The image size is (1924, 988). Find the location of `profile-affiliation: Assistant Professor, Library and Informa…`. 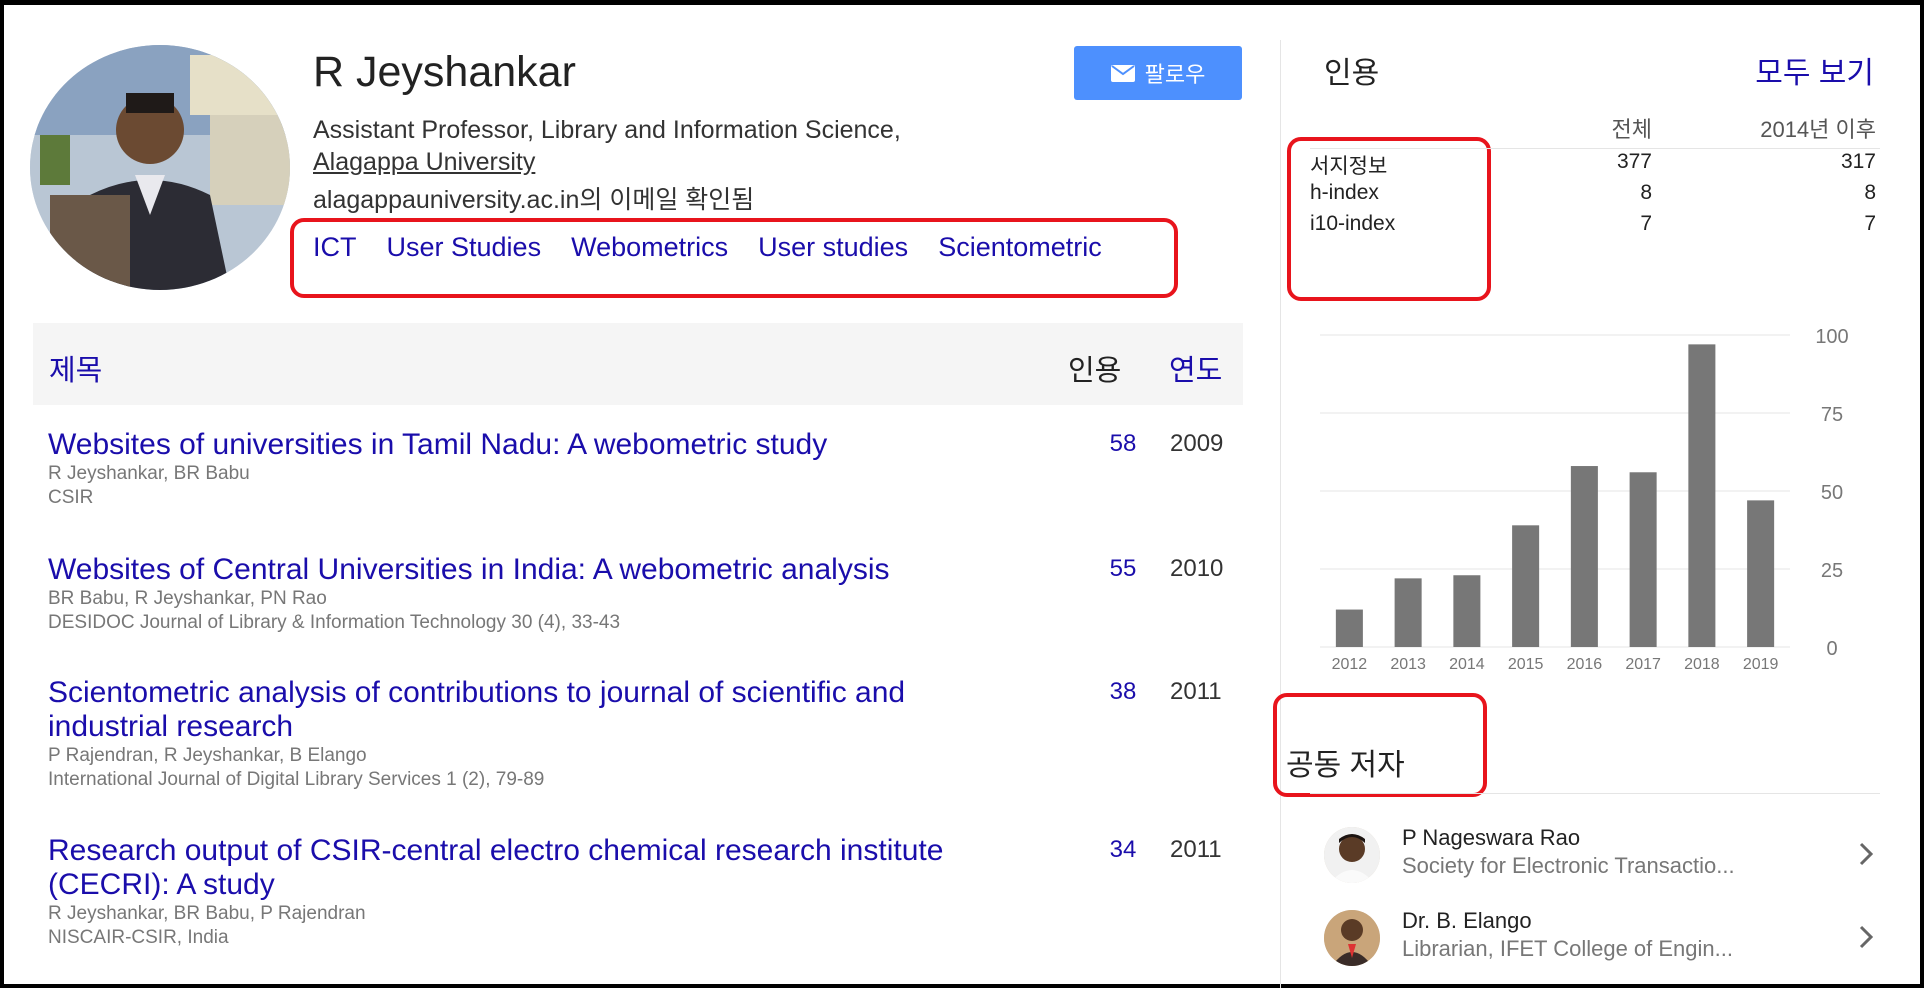

profile-affiliation: Assistant Professor, Library and Informa… is located at coordinates (607, 146).